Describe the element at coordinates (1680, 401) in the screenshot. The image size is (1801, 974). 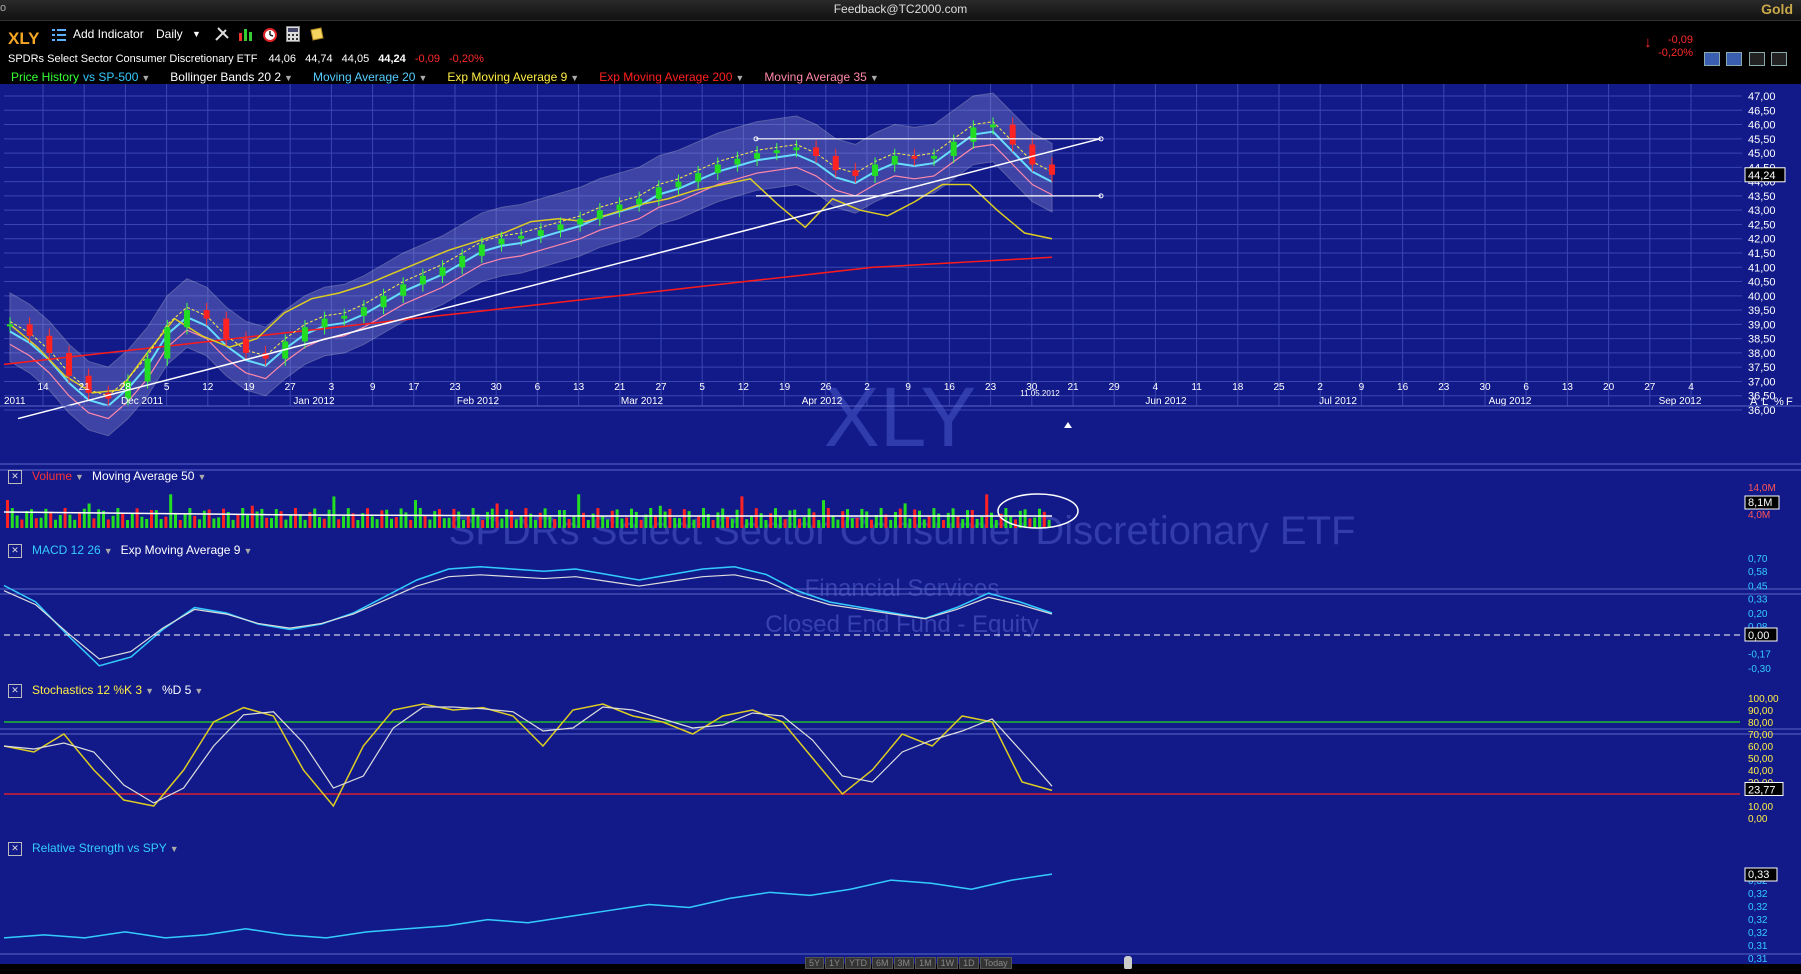
I see `month-label: Sep 2012` at that location.